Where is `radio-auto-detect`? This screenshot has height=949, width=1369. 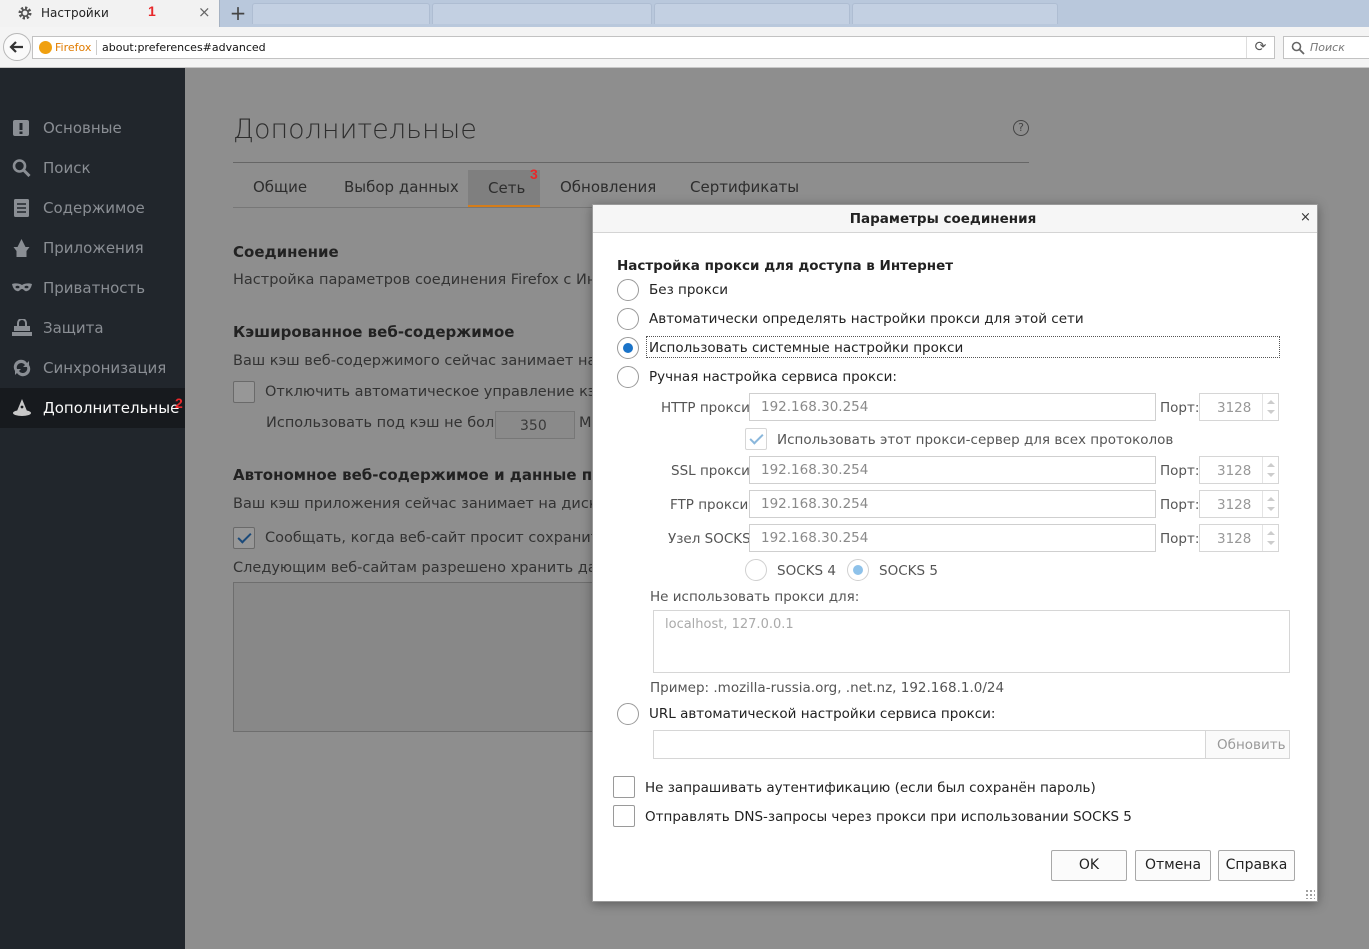
radio-auto-detect is located at coordinates (628, 319).